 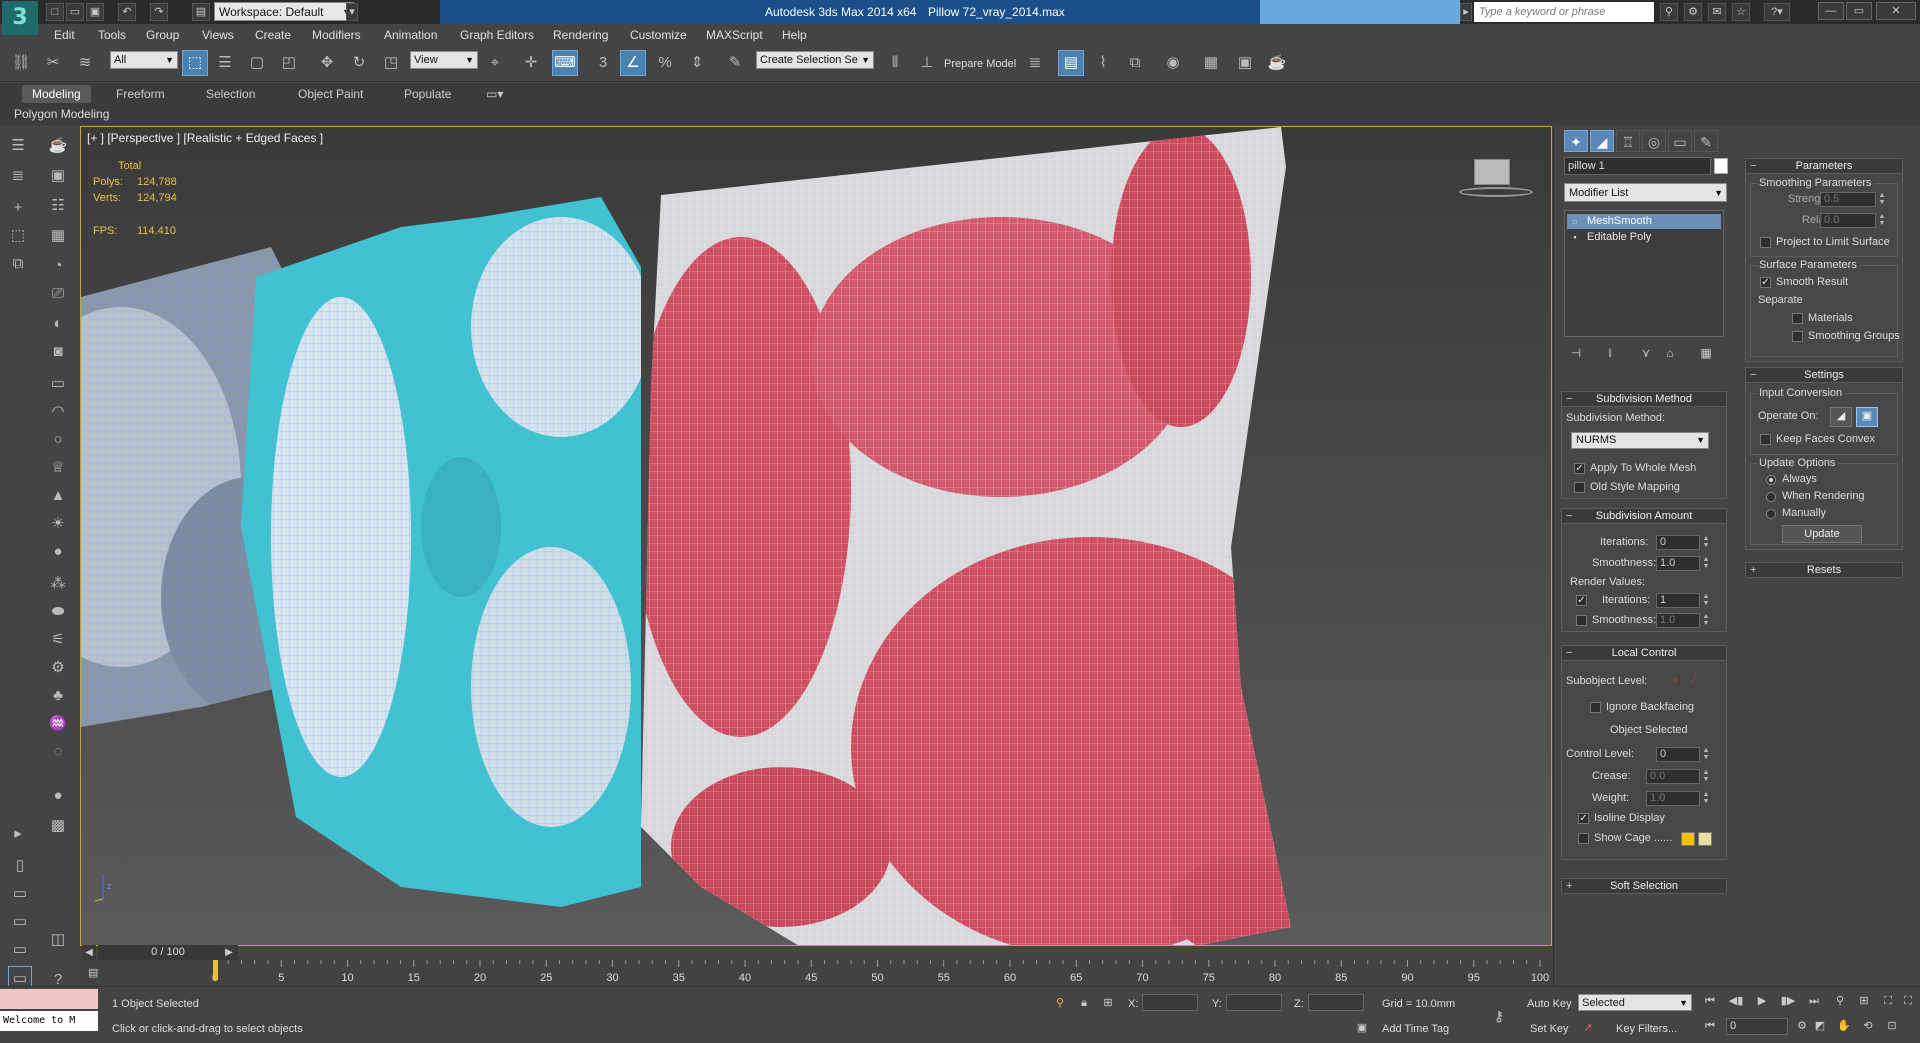 I want to click on schematic-view-icon: ⧉, so click(x=1135, y=63).